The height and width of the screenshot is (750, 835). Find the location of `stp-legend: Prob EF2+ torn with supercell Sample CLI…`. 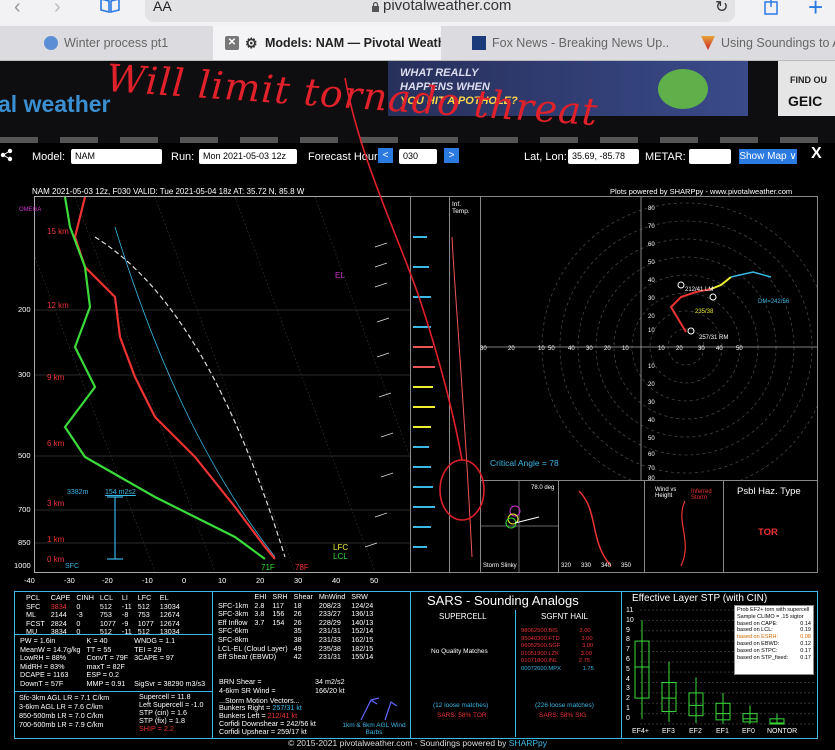

stp-legend: Prob EF2+ torn with supercell Sample CLI… is located at coordinates (774, 640).